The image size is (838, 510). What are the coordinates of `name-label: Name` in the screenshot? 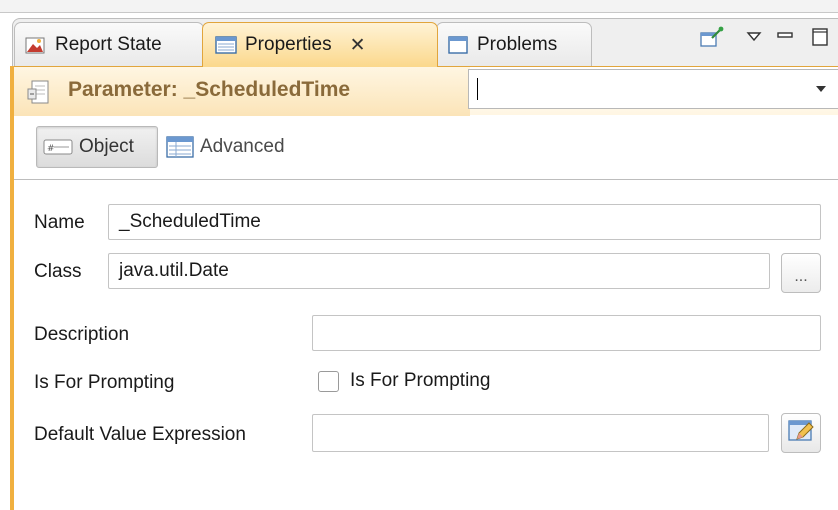 It's located at (59, 222).